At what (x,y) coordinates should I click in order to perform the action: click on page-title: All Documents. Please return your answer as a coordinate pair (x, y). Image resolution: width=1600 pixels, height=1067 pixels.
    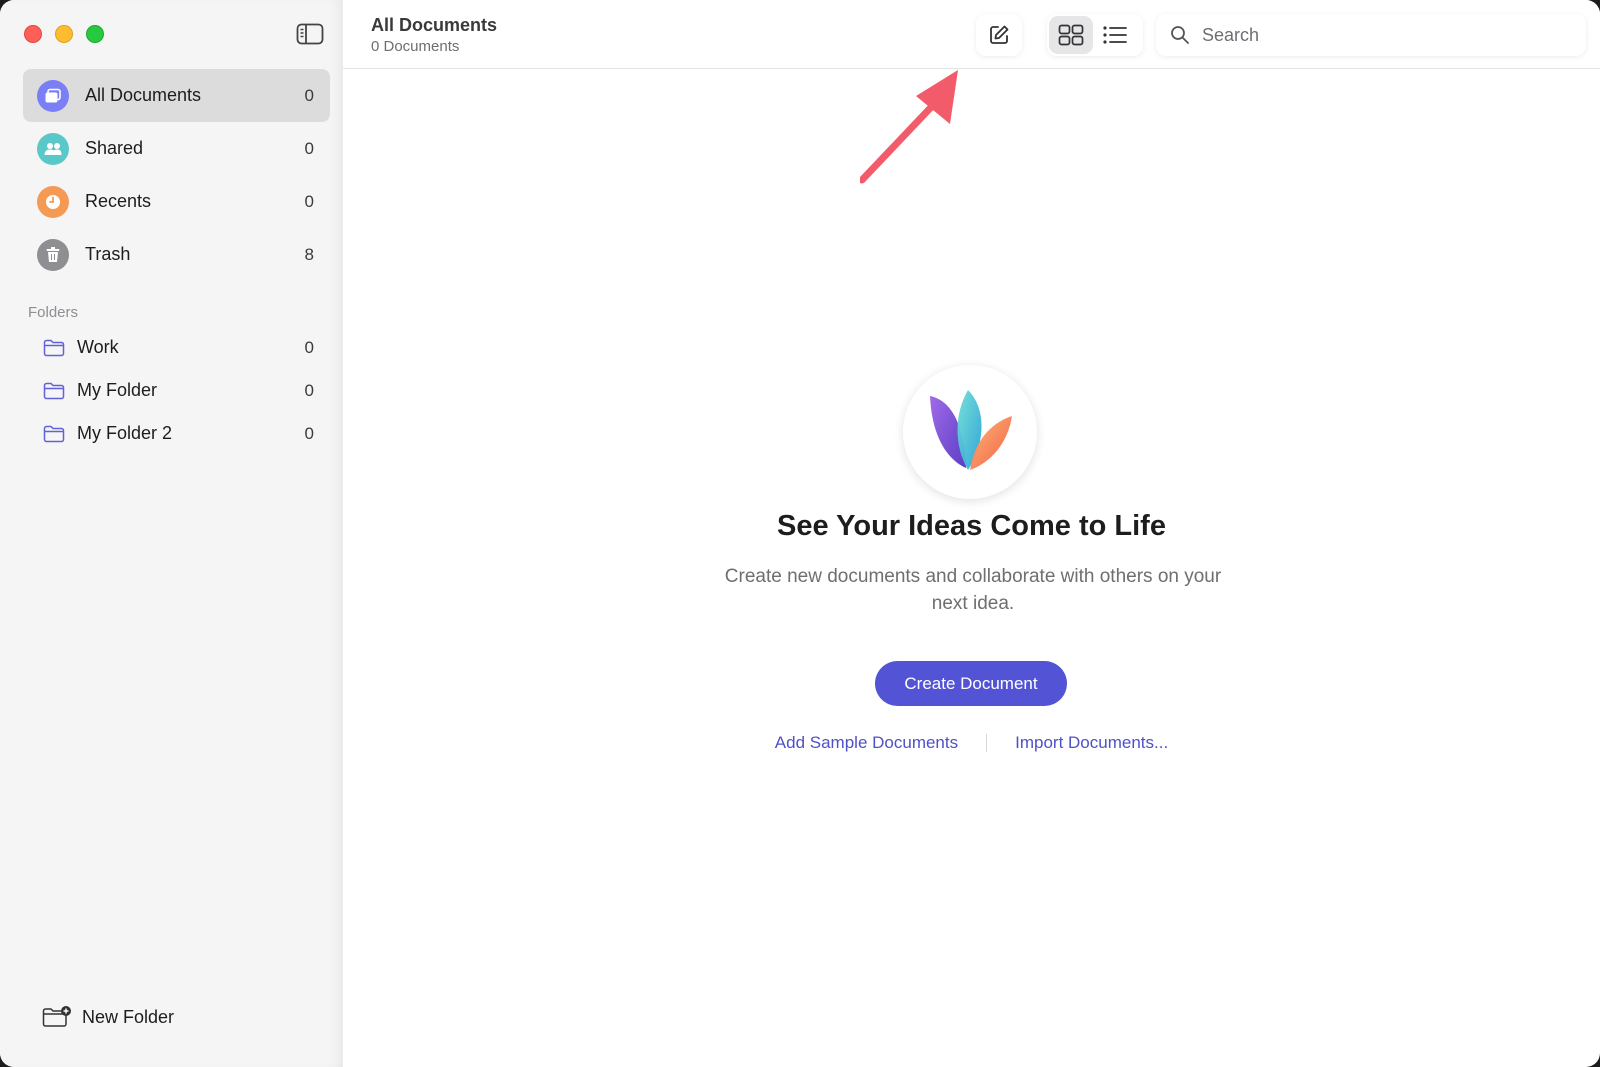
    Looking at the image, I should click on (434, 25).